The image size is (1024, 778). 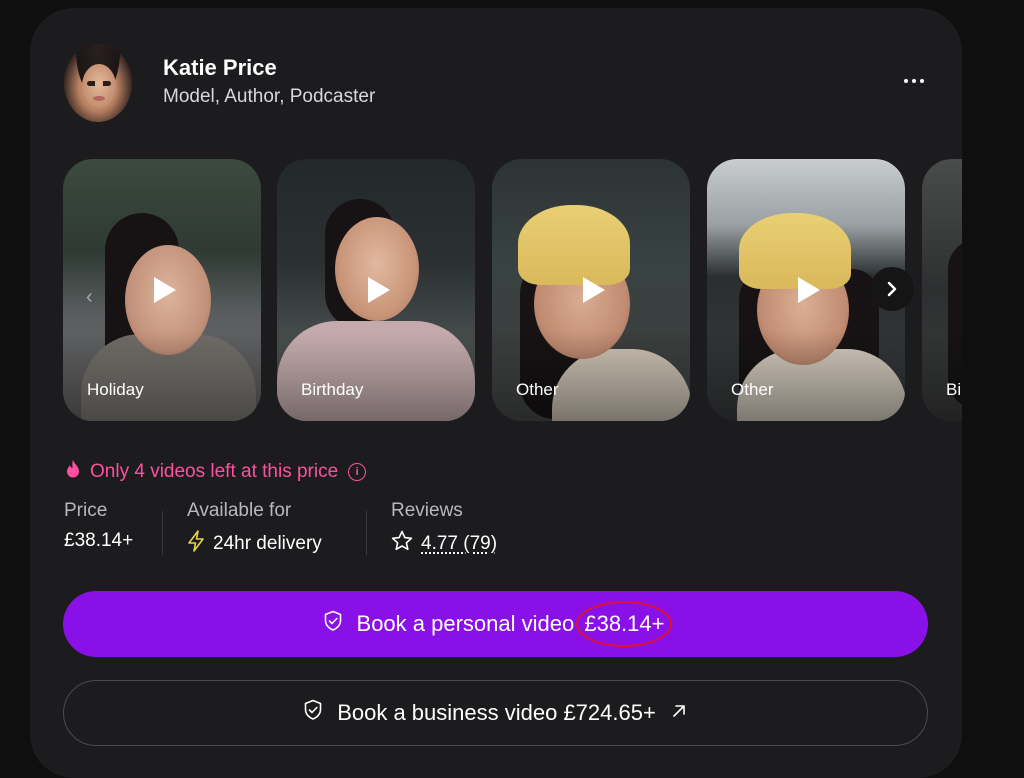 I want to click on price-label: Price, so click(x=98, y=511).